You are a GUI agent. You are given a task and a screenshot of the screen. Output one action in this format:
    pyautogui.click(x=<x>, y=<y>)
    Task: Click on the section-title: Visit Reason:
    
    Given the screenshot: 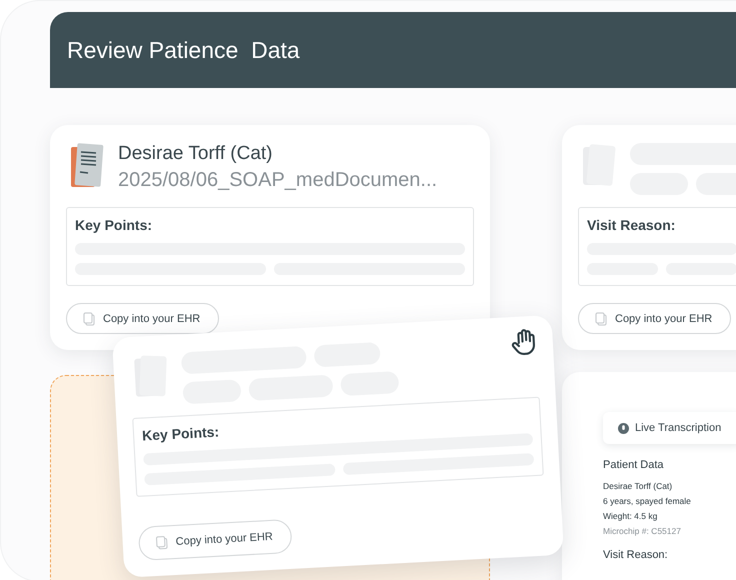 What is the action you would take?
    pyautogui.click(x=631, y=225)
    